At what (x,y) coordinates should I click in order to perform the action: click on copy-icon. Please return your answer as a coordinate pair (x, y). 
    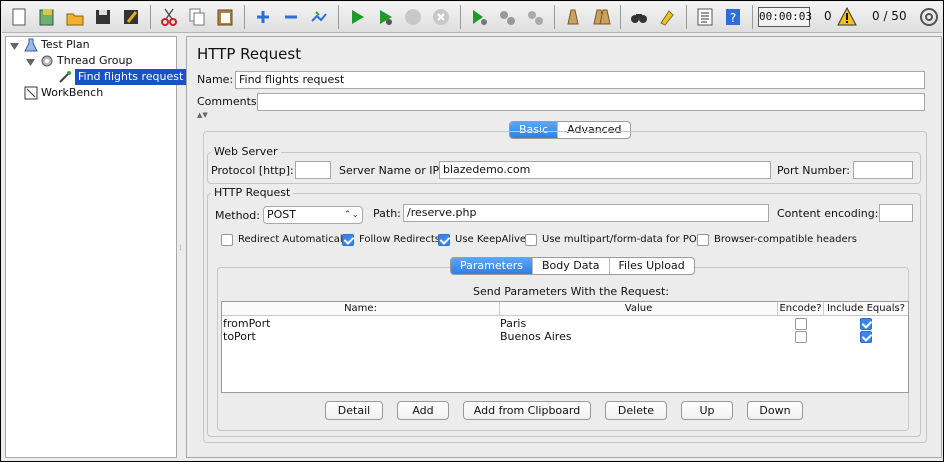
    Looking at the image, I should click on (197, 17).